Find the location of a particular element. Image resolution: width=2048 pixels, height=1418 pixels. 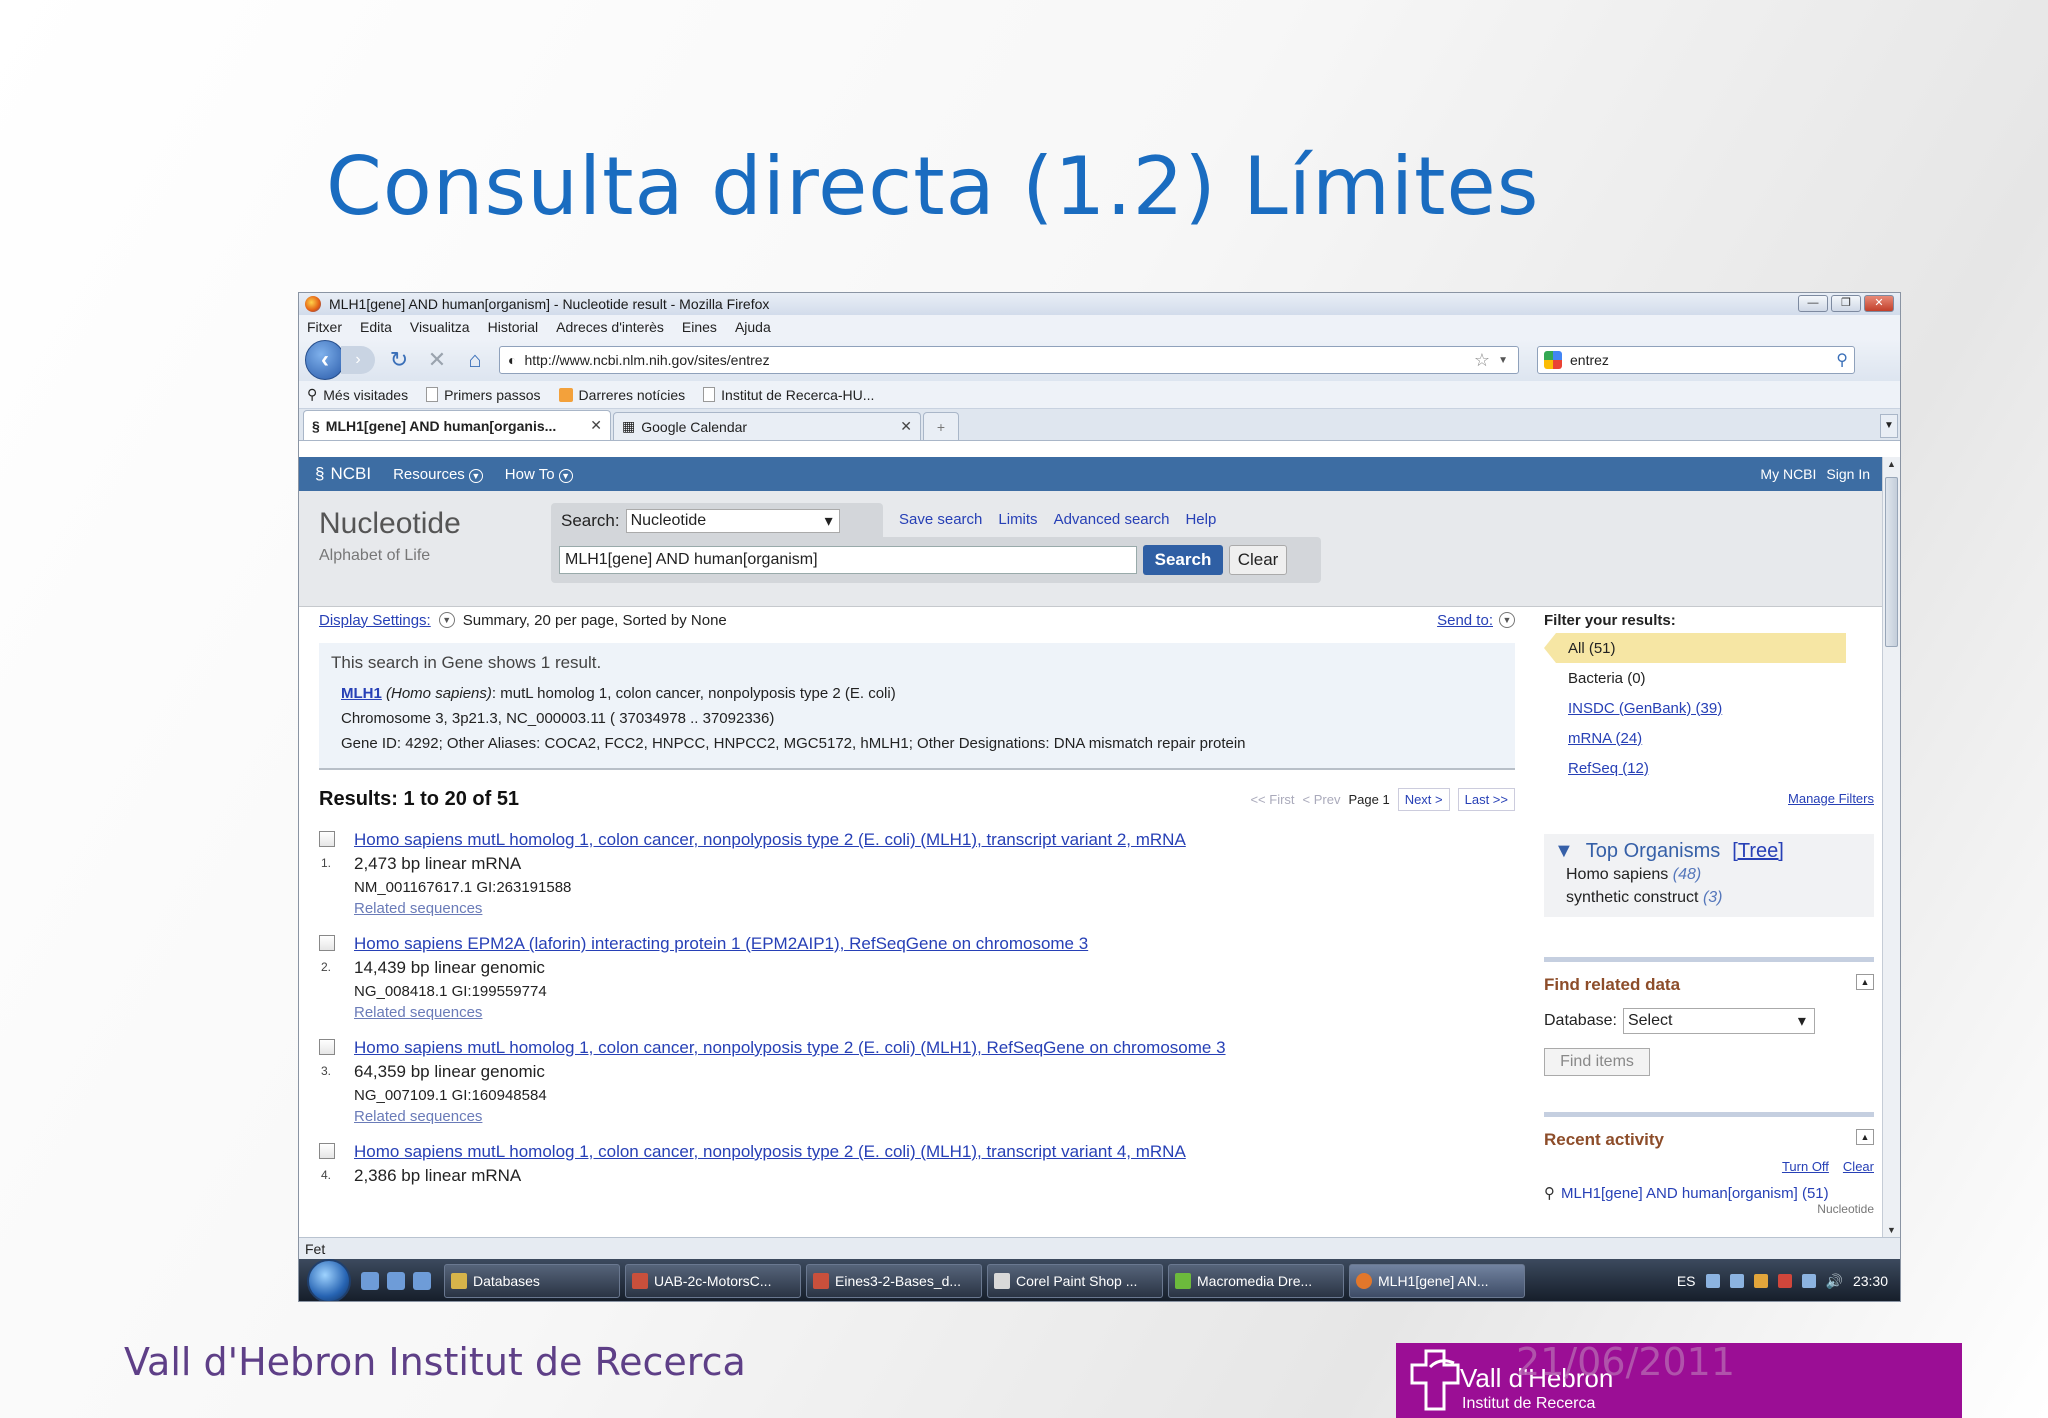

bookmark-mes-visitades: ⚲ Més visitades is located at coordinates (357, 394).